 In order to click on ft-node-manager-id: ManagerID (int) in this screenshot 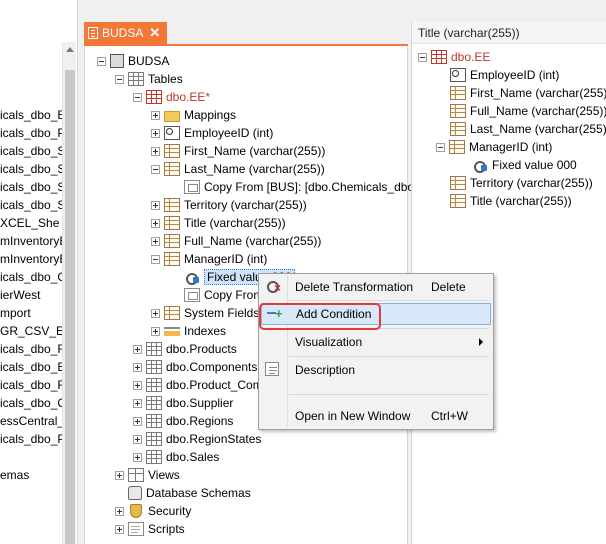, I will do `click(494, 147)`.